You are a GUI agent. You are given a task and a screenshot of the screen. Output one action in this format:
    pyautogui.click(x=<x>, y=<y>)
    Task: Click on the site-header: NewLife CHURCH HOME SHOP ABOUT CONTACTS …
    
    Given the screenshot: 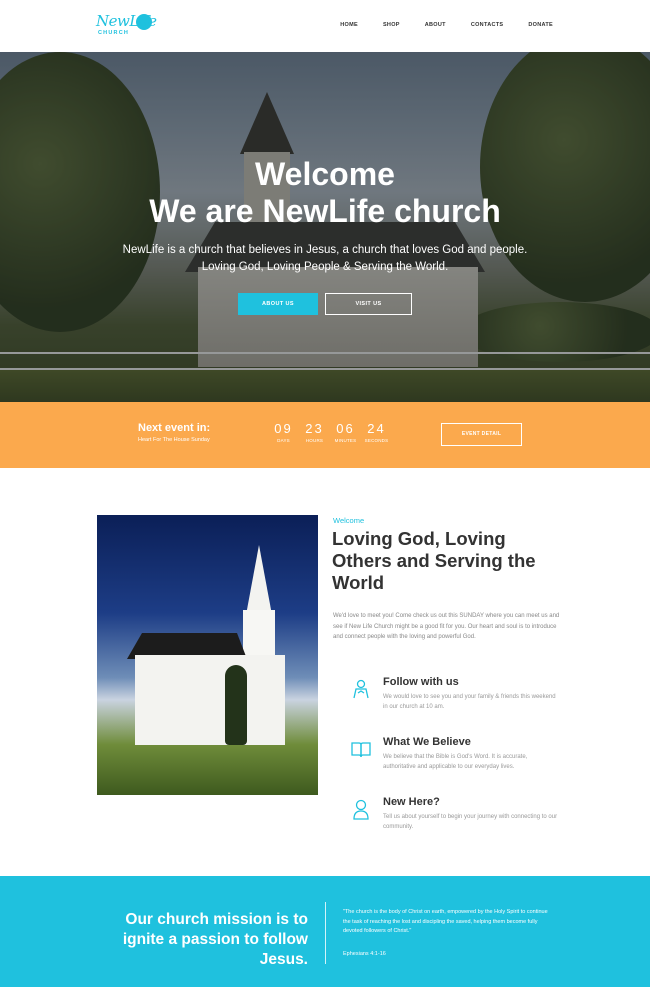 What is the action you would take?
    pyautogui.click(x=325, y=26)
    